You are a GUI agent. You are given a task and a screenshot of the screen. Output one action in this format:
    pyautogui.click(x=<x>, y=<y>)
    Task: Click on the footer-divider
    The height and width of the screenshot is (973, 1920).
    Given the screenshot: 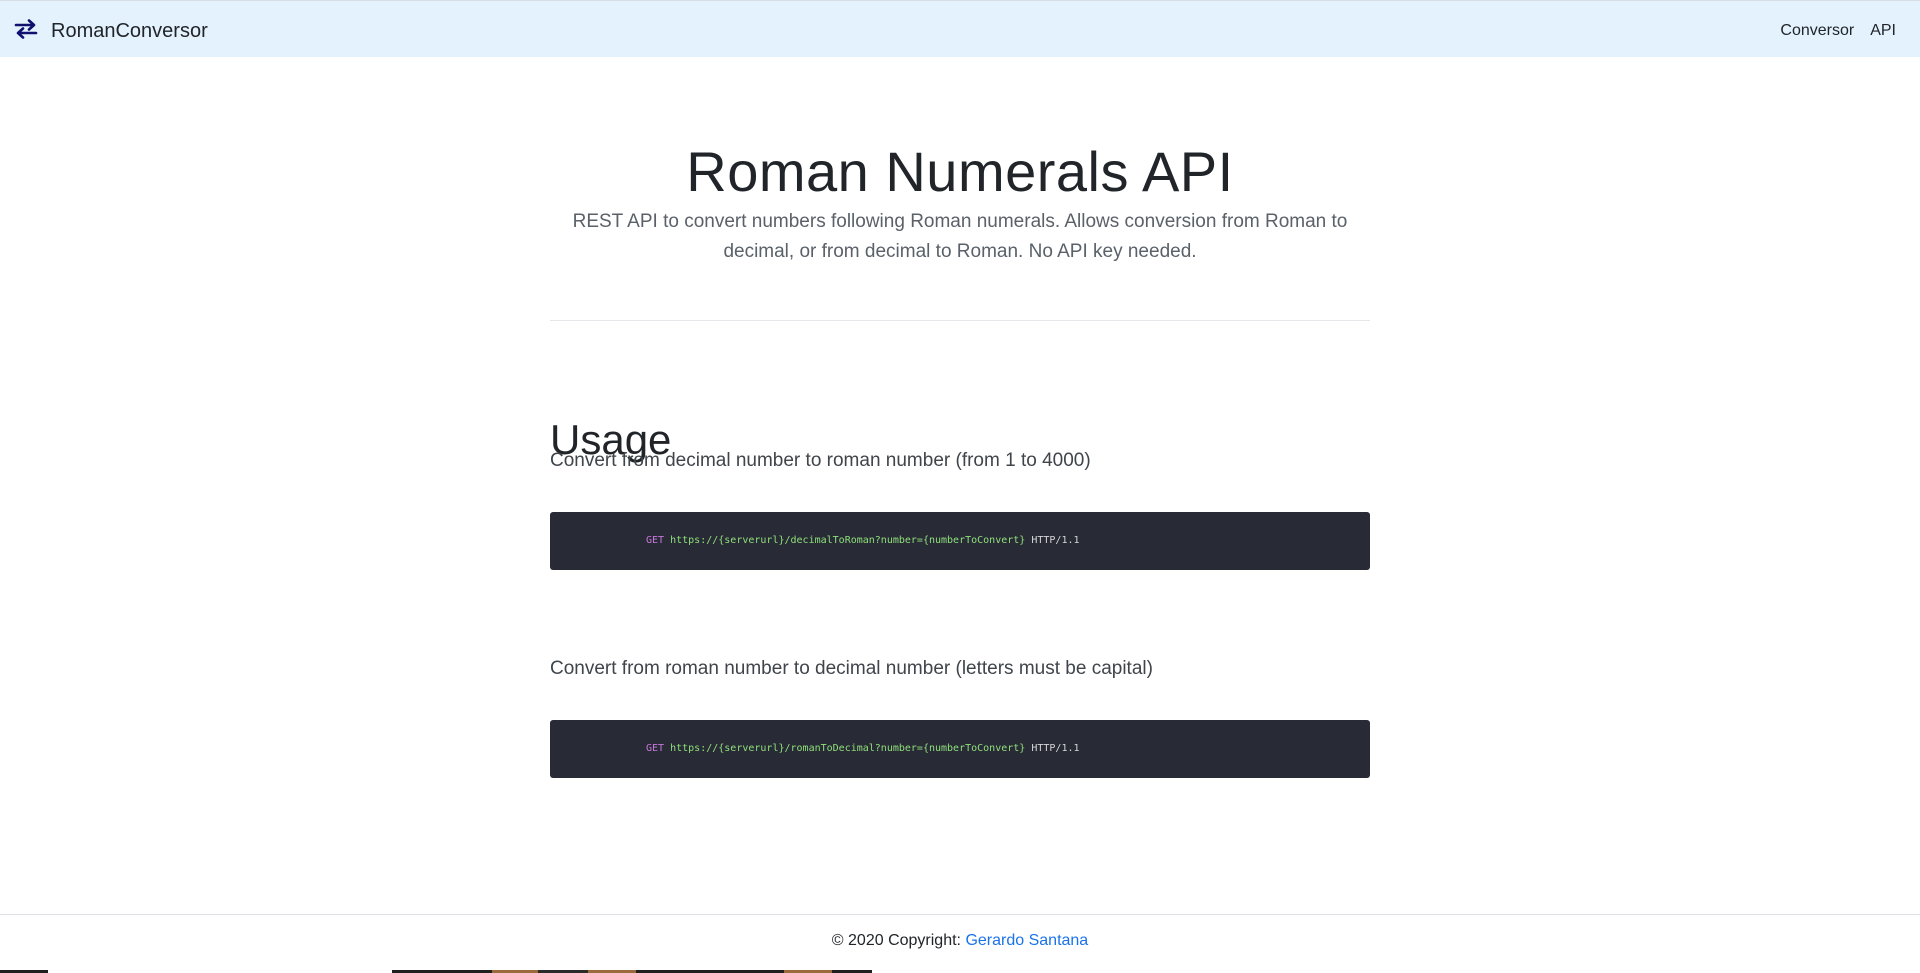 What is the action you would take?
    pyautogui.click(x=960, y=914)
    